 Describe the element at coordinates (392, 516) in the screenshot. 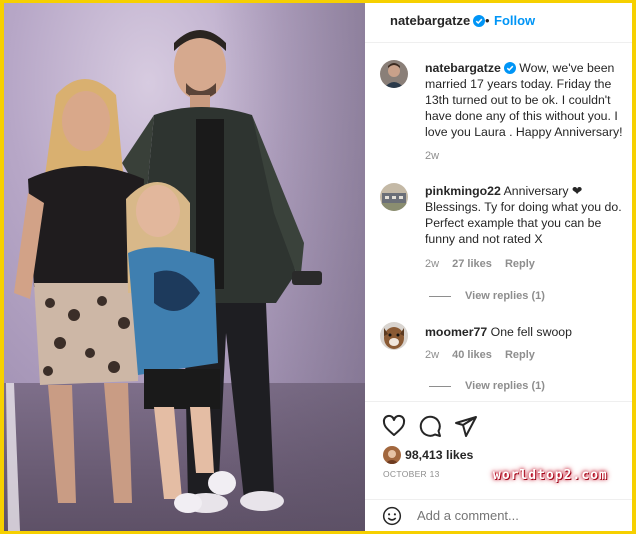

I see `emoji-icon` at that location.